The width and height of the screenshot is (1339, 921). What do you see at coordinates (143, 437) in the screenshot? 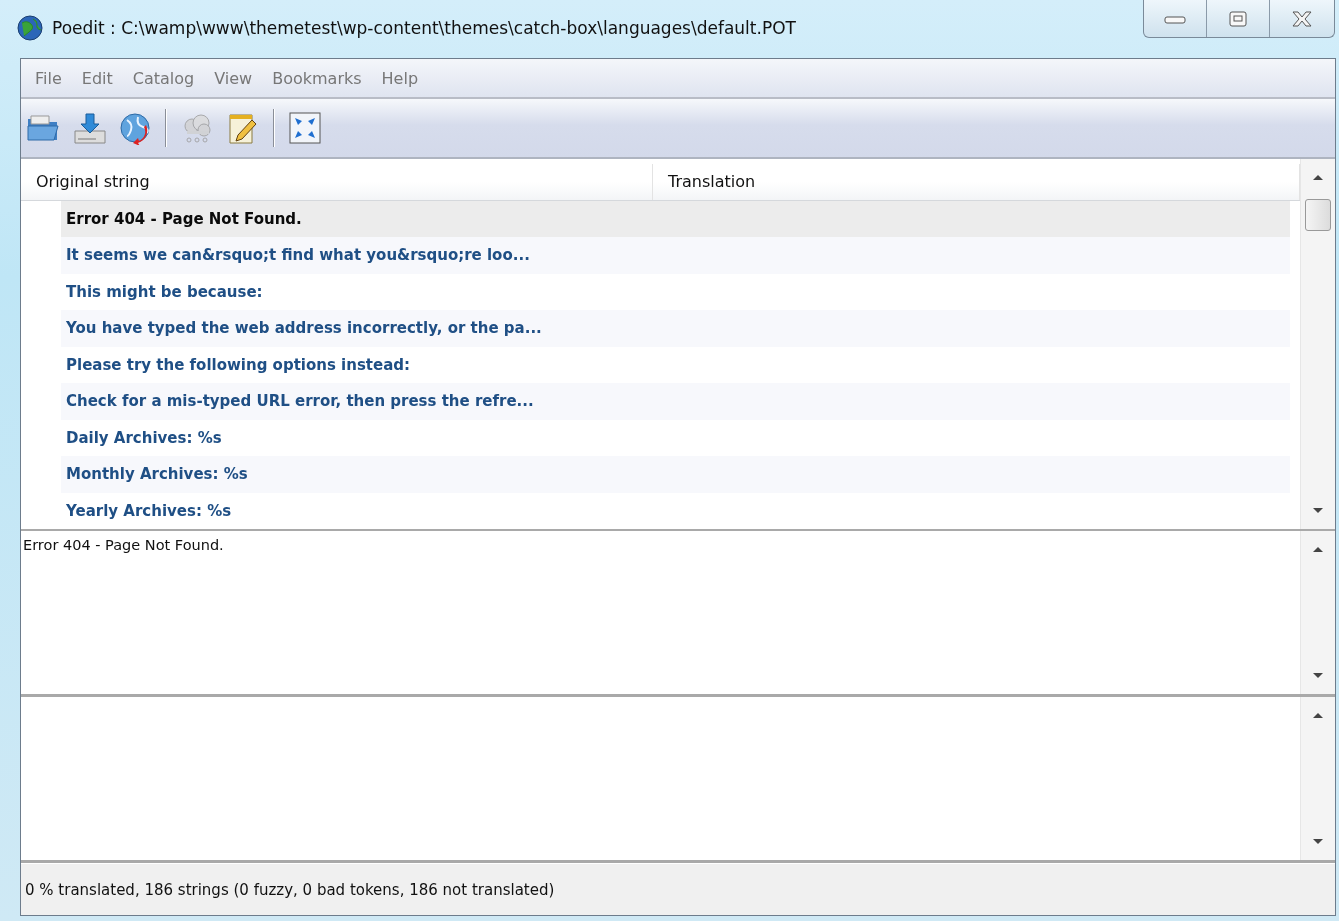
I see `original-string: Daily Archives: %s` at bounding box center [143, 437].